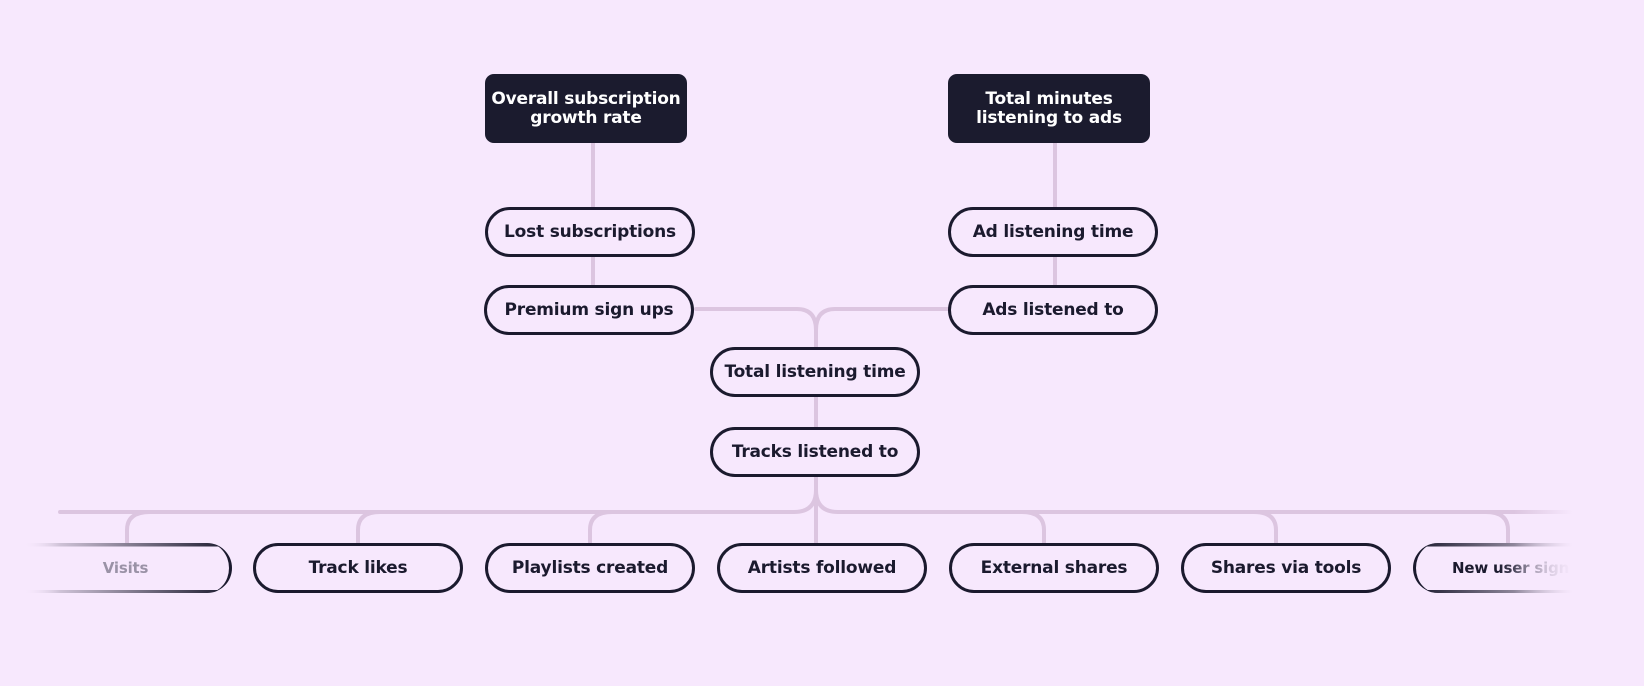 This screenshot has height=686, width=1644. What do you see at coordinates (756, 328) in the screenshot?
I see `connector-premium-to-total` at bounding box center [756, 328].